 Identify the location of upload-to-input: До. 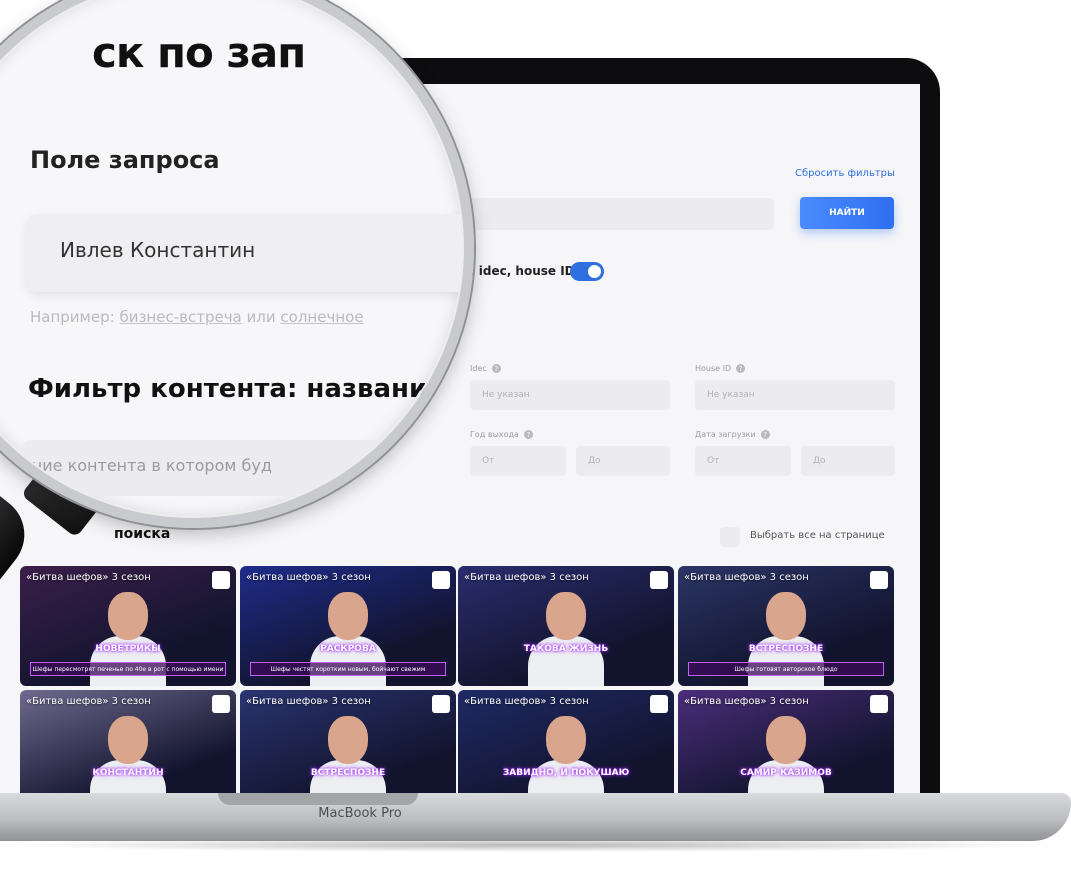
(848, 461).